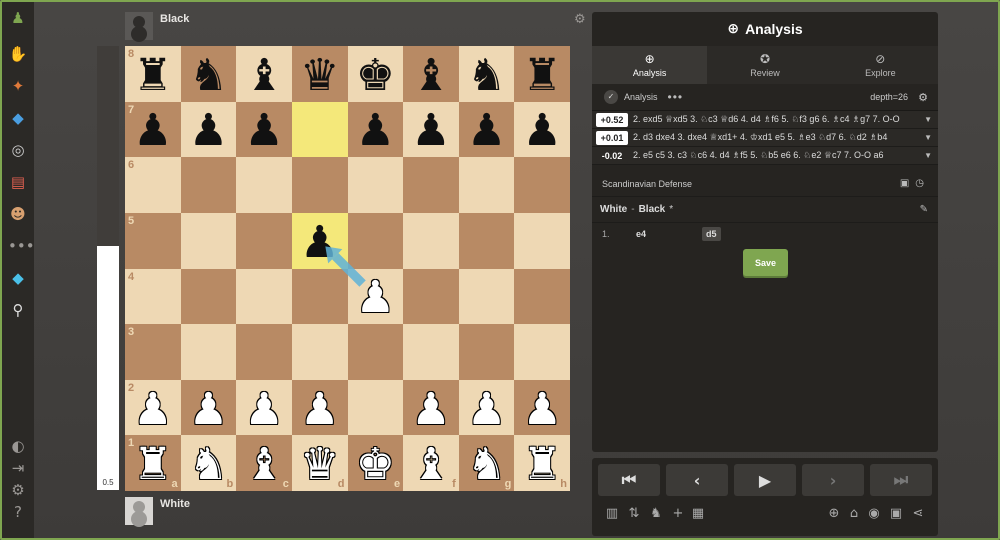 The image size is (1000, 540). Describe the element at coordinates (18, 468) in the screenshot. I see `login-icon: ⇥` at that location.